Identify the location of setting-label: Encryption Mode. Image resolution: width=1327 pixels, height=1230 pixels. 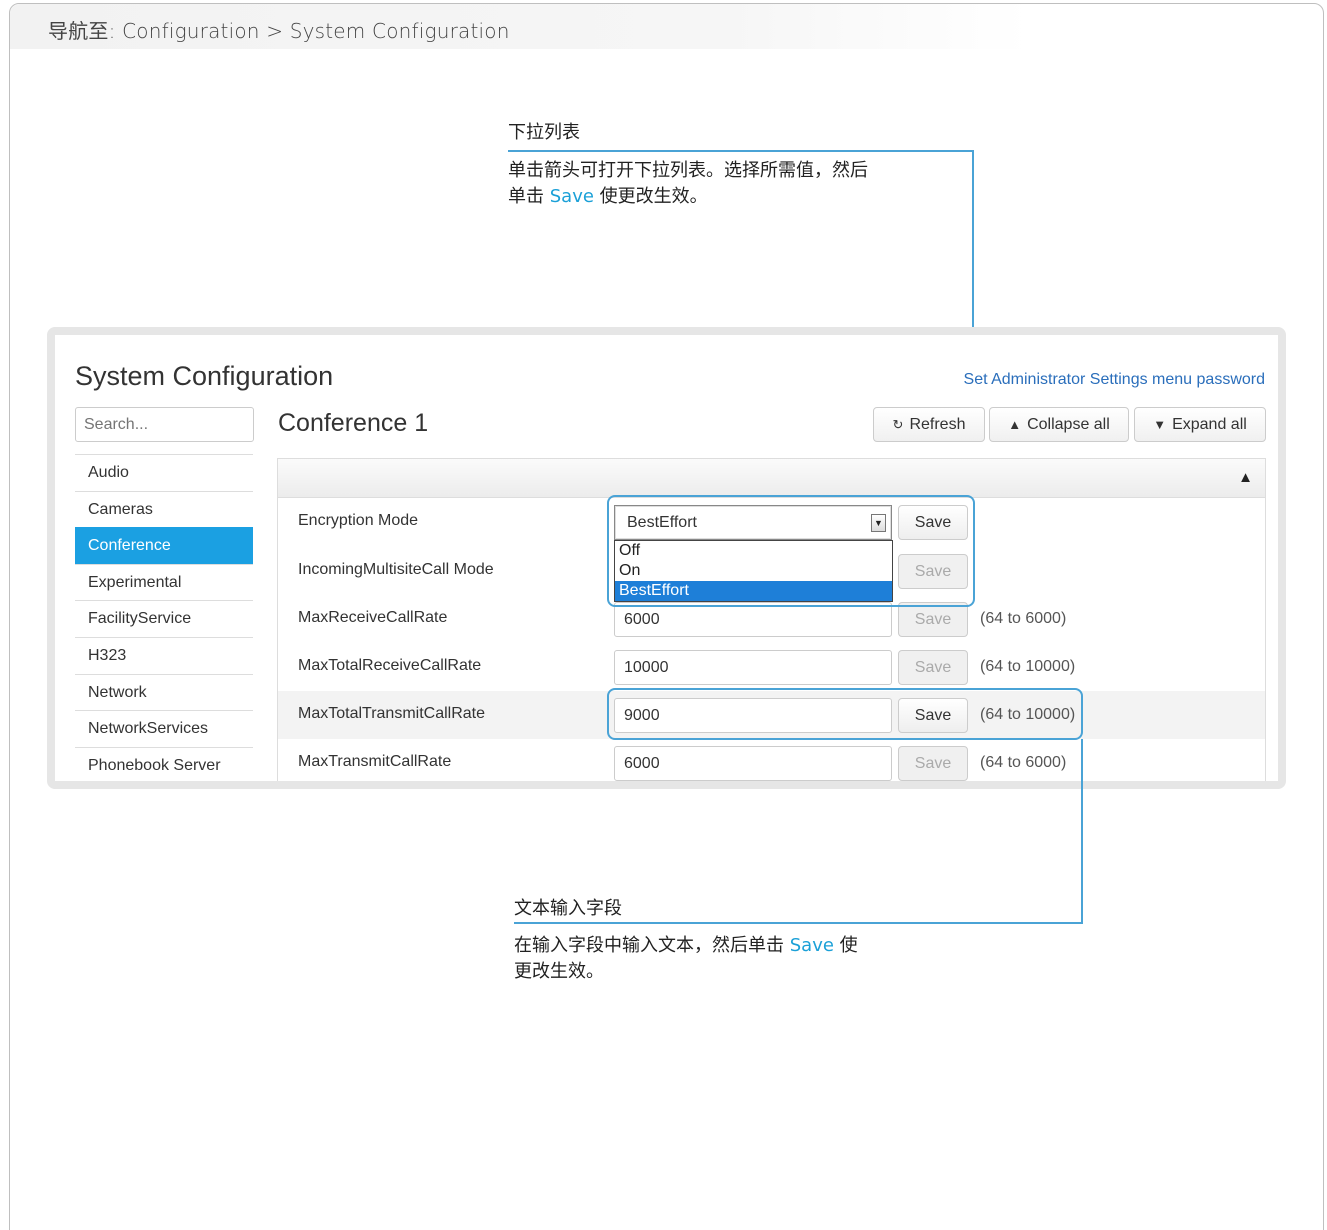
(358, 520).